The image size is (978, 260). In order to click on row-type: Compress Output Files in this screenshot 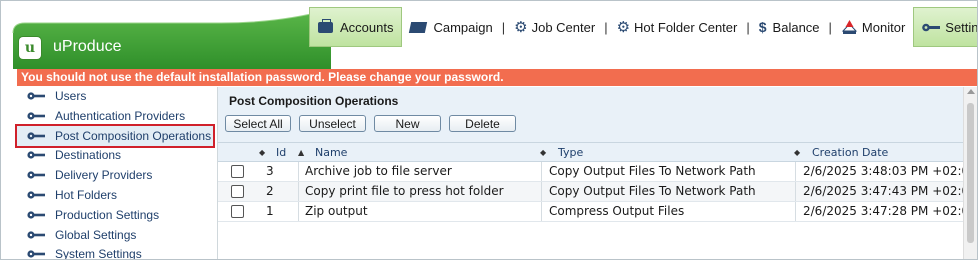, I will do `click(617, 211)`.